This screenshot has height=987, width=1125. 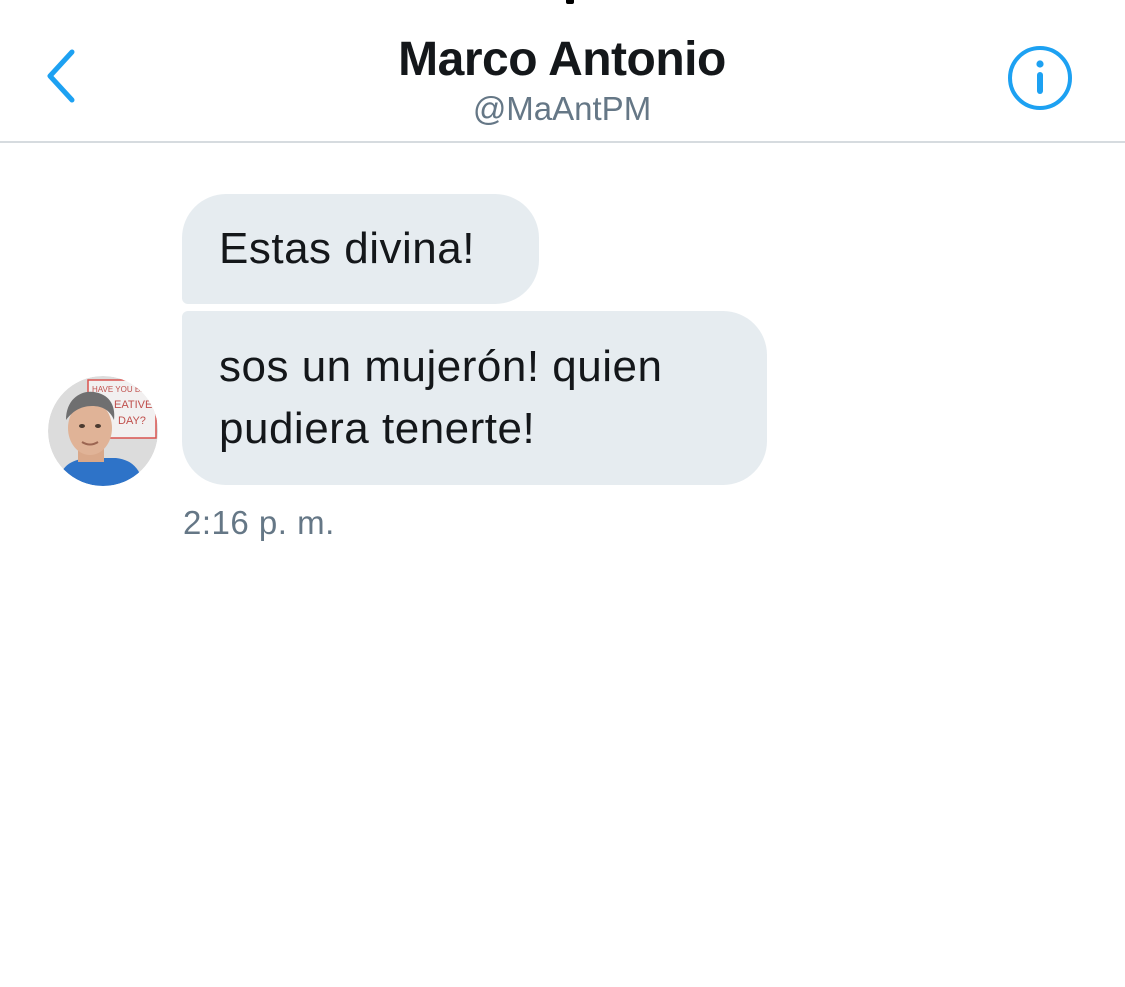 I want to click on poster-text-2: EATIVE, so click(x=133, y=405).